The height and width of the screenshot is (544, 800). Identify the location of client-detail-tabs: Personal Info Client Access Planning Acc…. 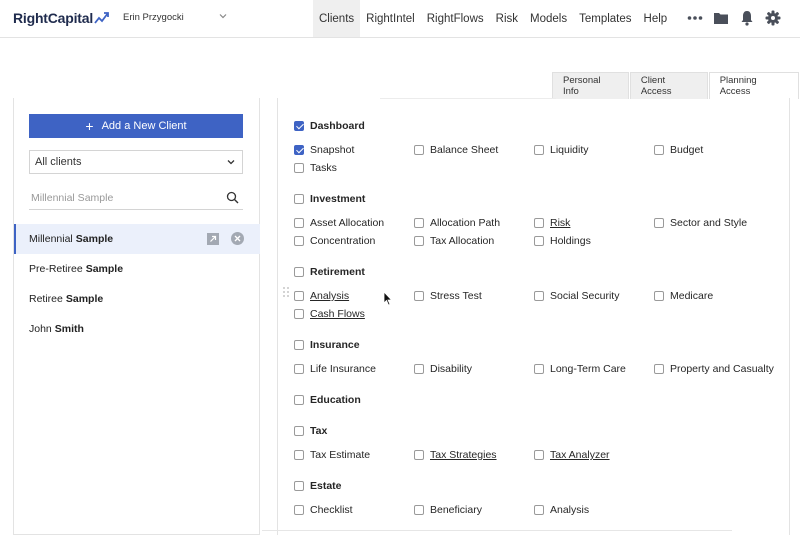
(676, 85).